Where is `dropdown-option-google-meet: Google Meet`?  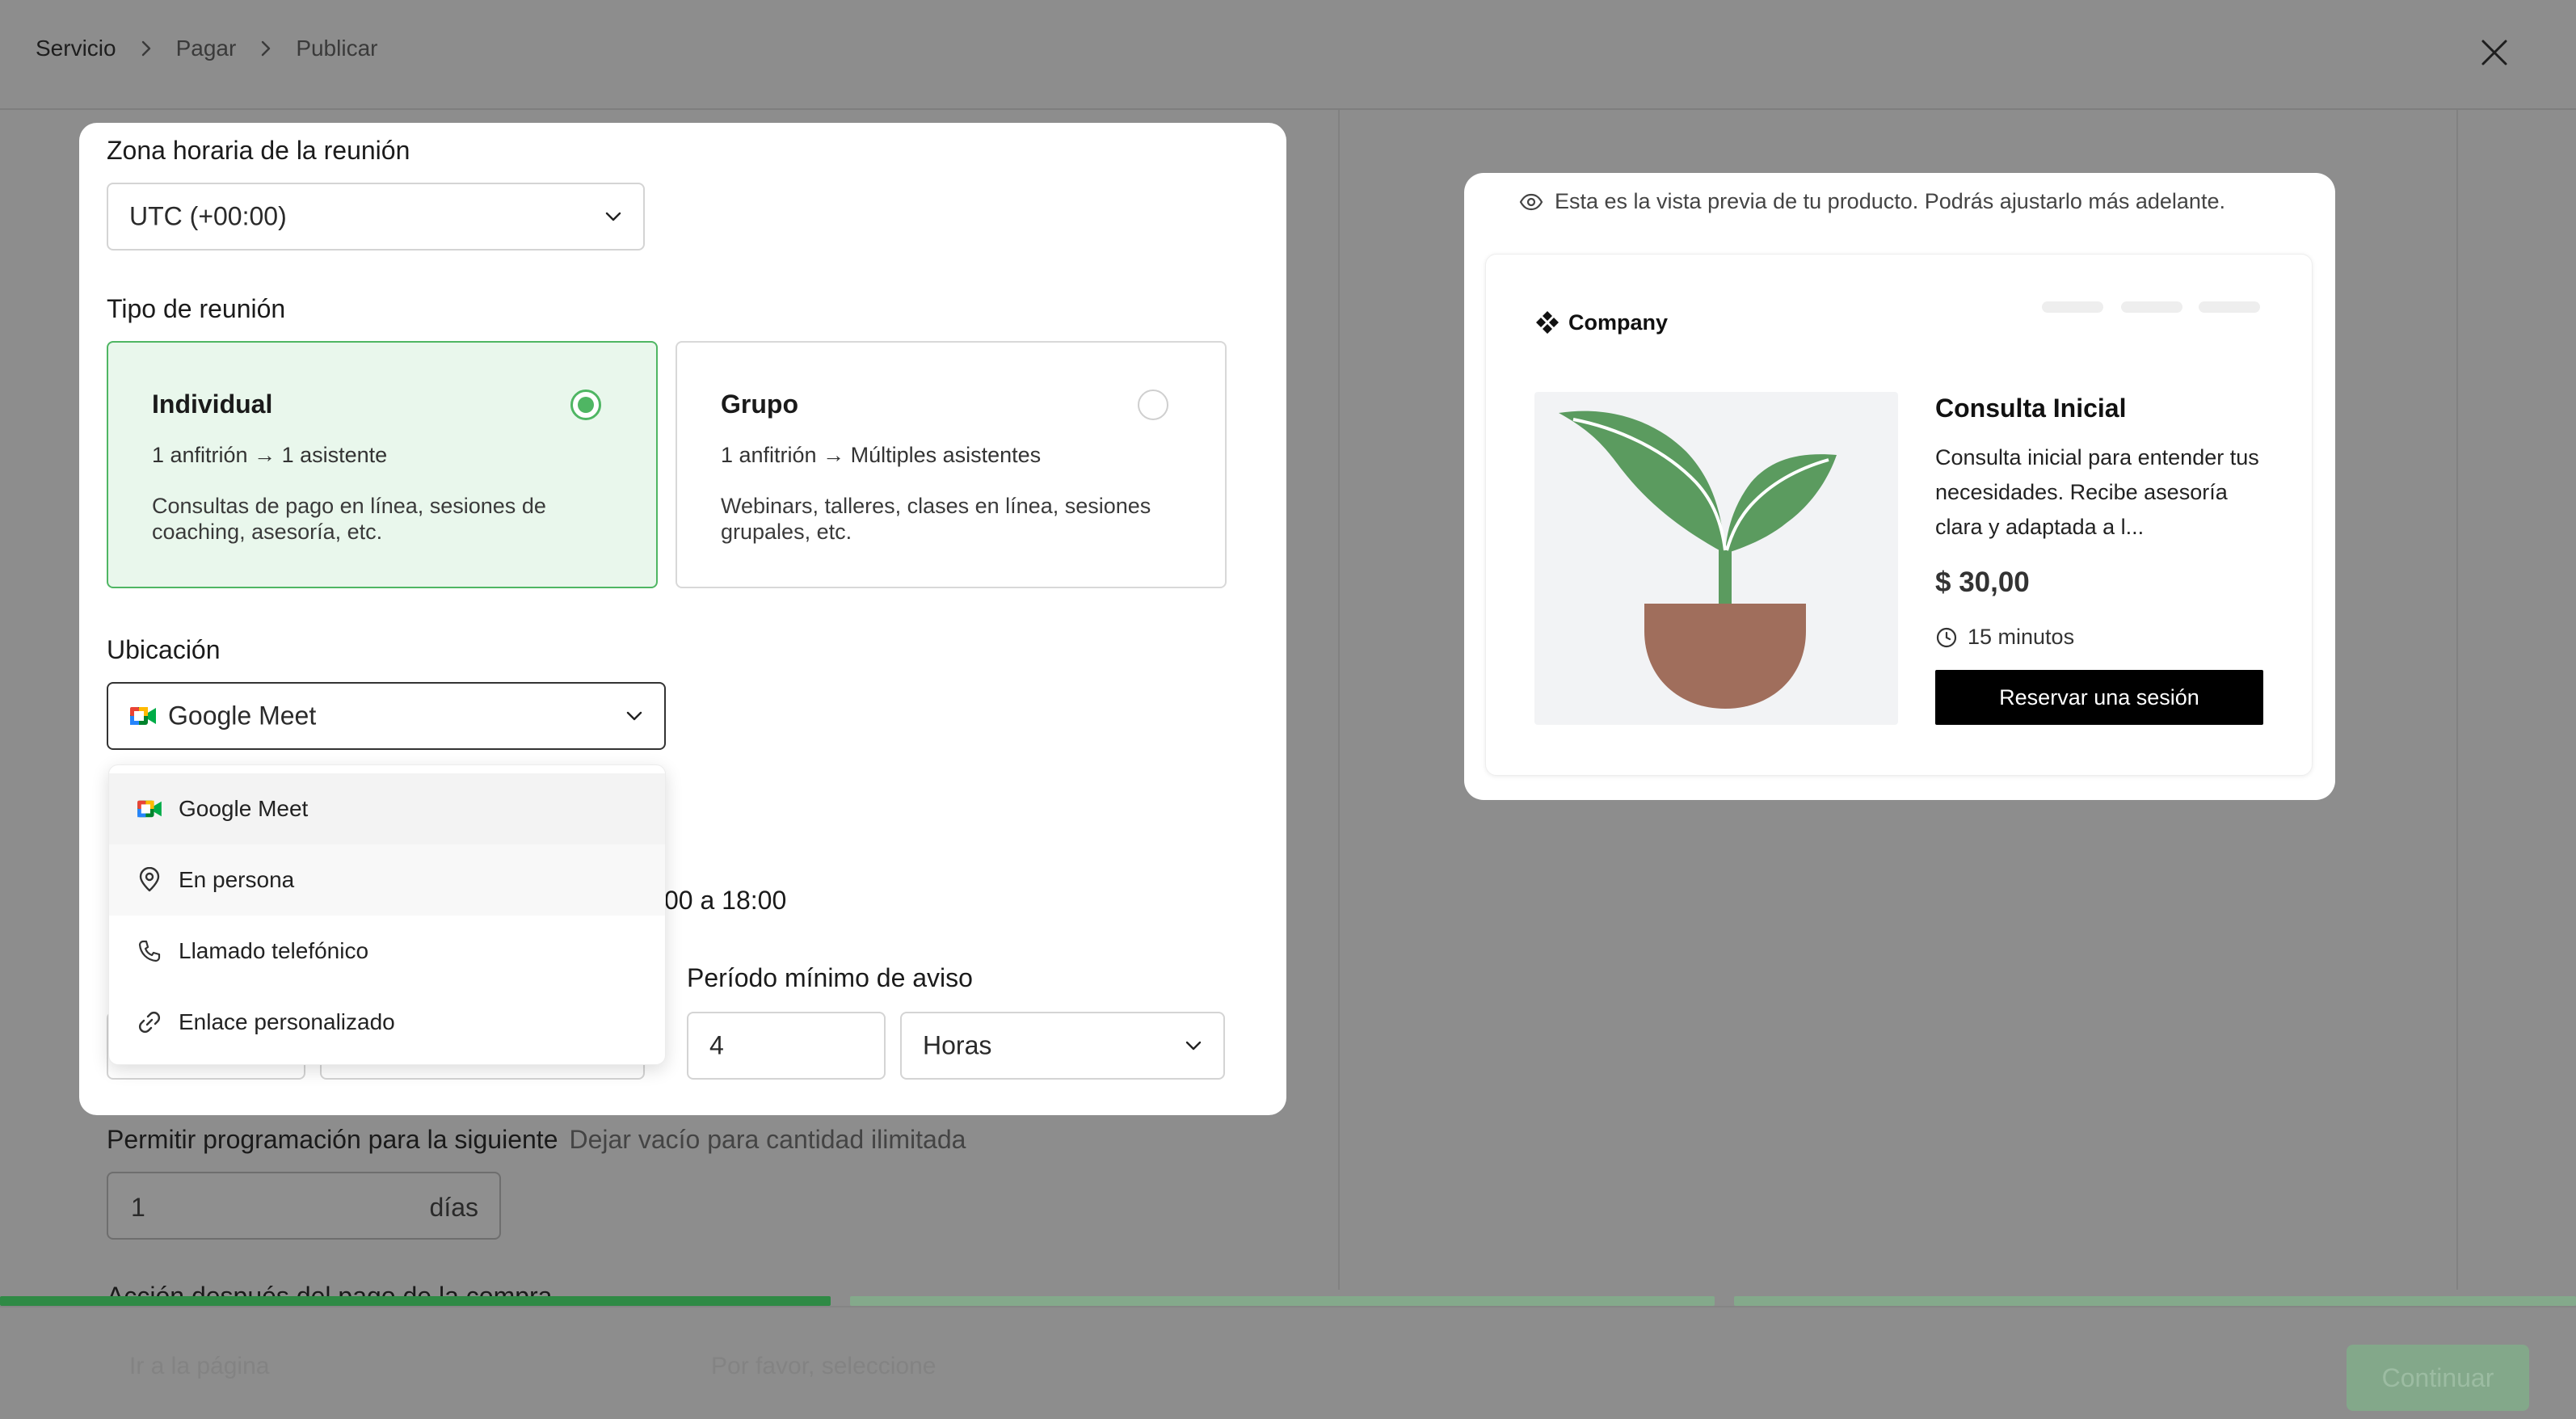
dropdown-option-google-meet: Google Meet is located at coordinates (387, 809).